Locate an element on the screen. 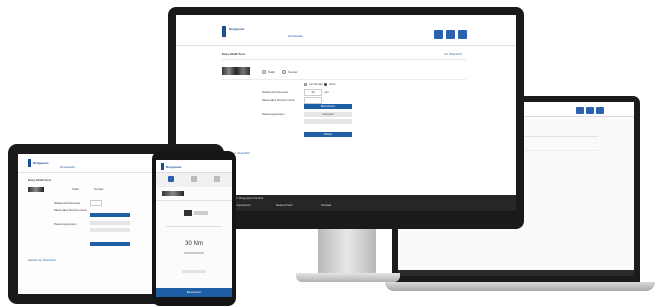  back-link: zur Übersicht is located at coordinates (453, 54).